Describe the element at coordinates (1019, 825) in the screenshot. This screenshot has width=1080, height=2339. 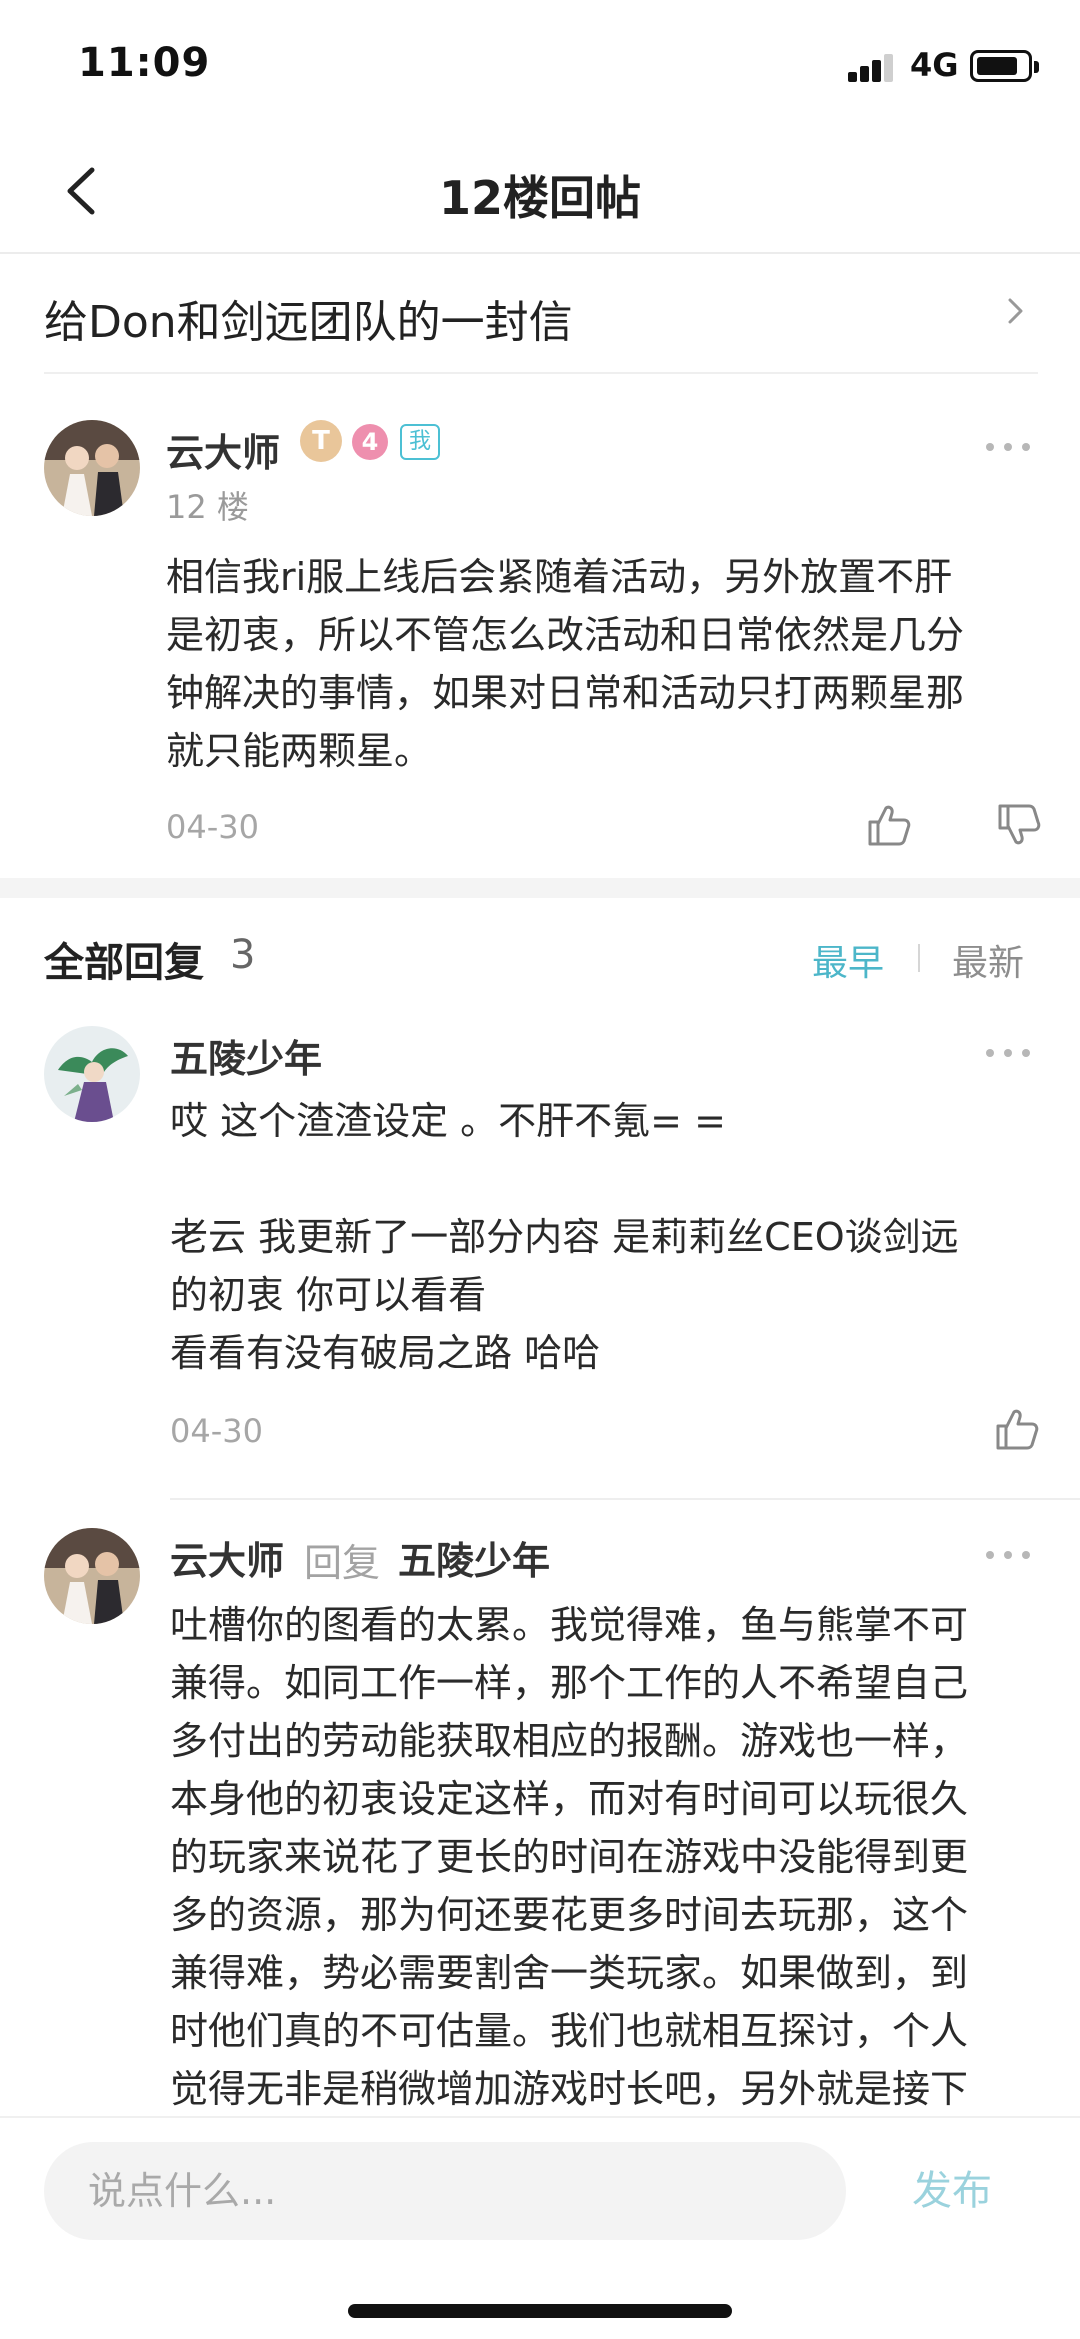
I see `thumbs-down-icon` at that location.